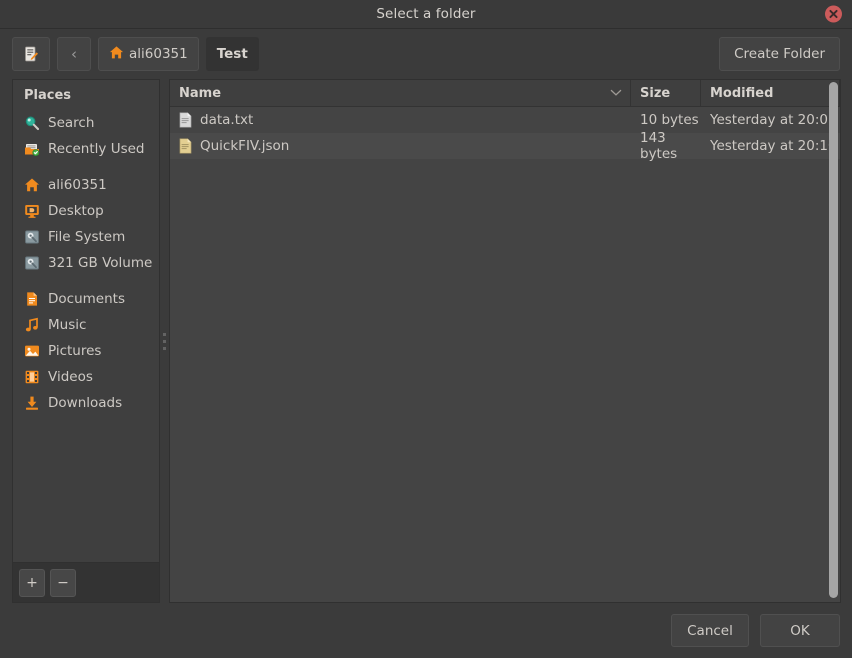  I want to click on sidebar-item-home: ali60351, so click(86, 185).